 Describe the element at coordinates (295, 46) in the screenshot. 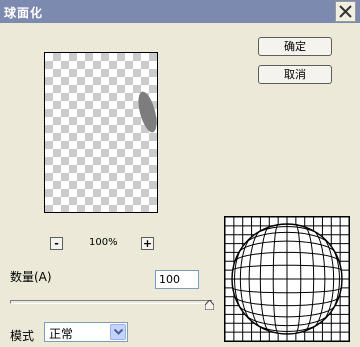

I see `ok-button: 确定` at that location.